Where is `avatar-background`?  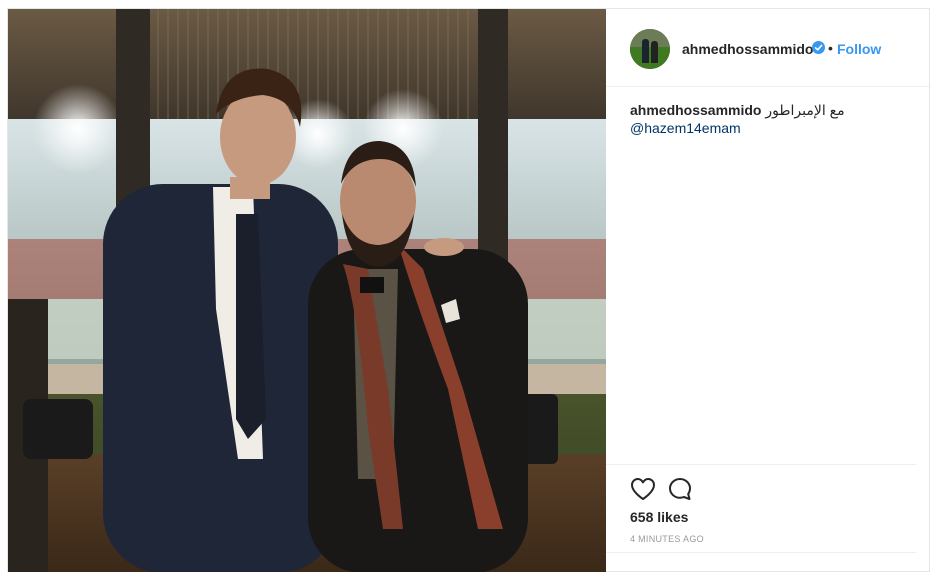
avatar-background is located at coordinates (650, 38).